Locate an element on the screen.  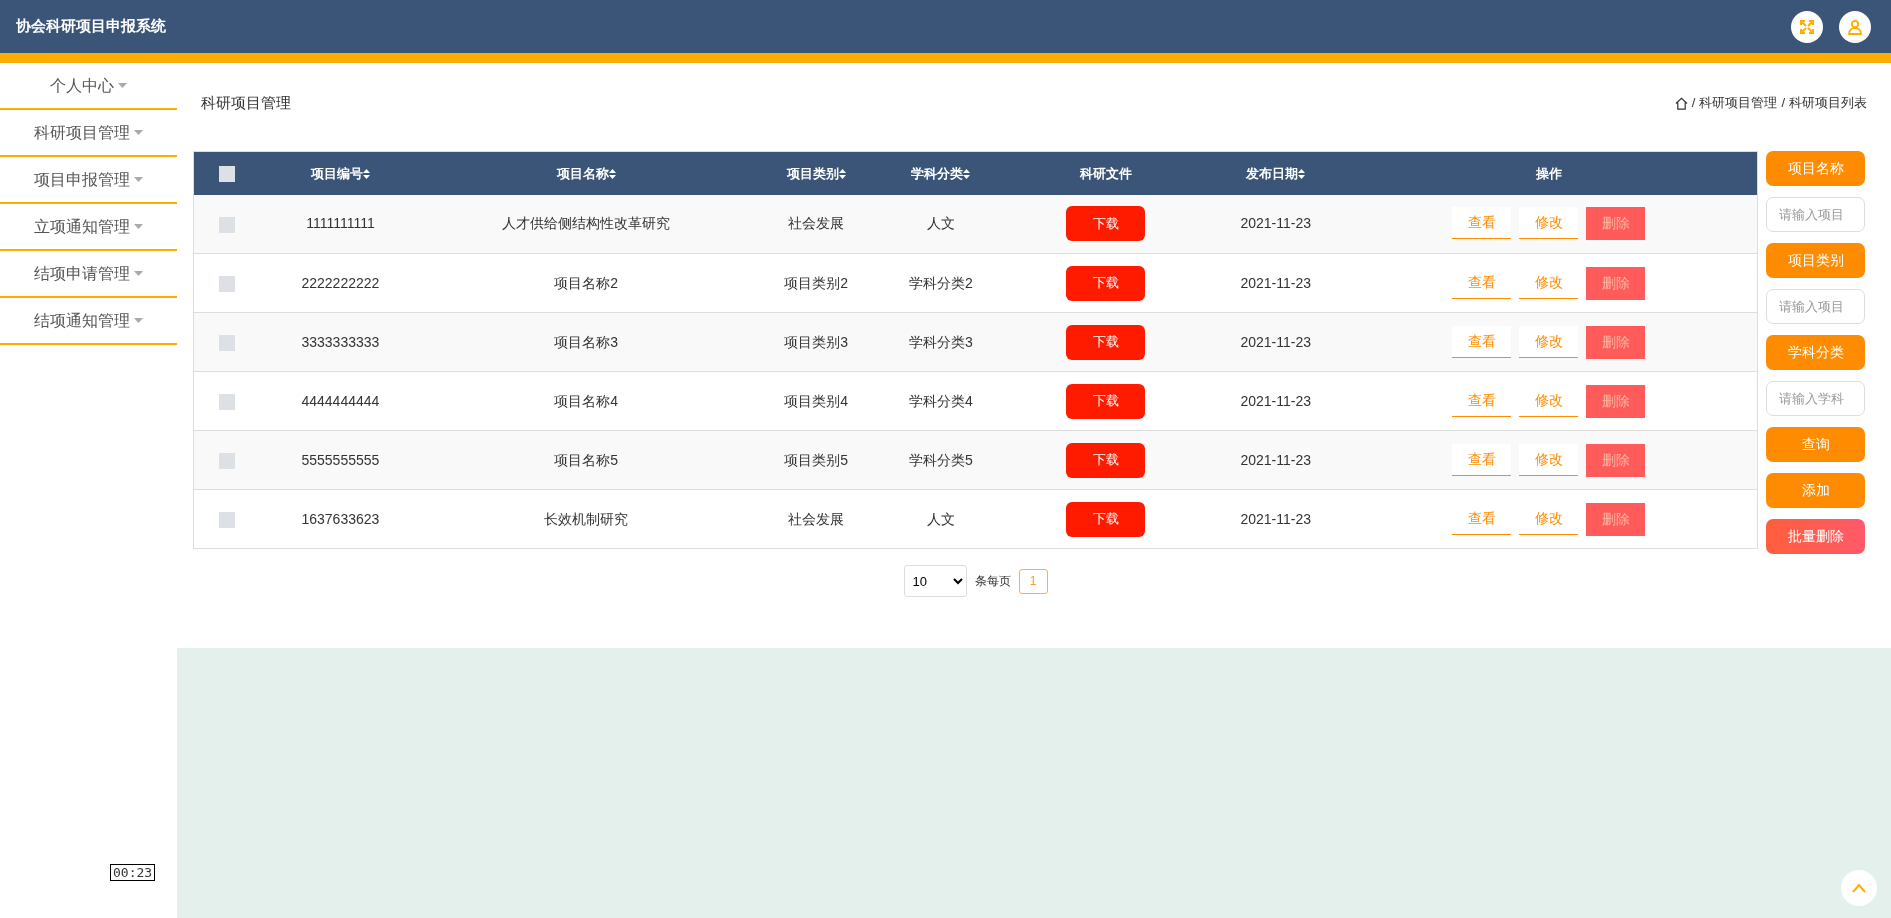
arrow-up-icon is located at coordinates (1859, 888).